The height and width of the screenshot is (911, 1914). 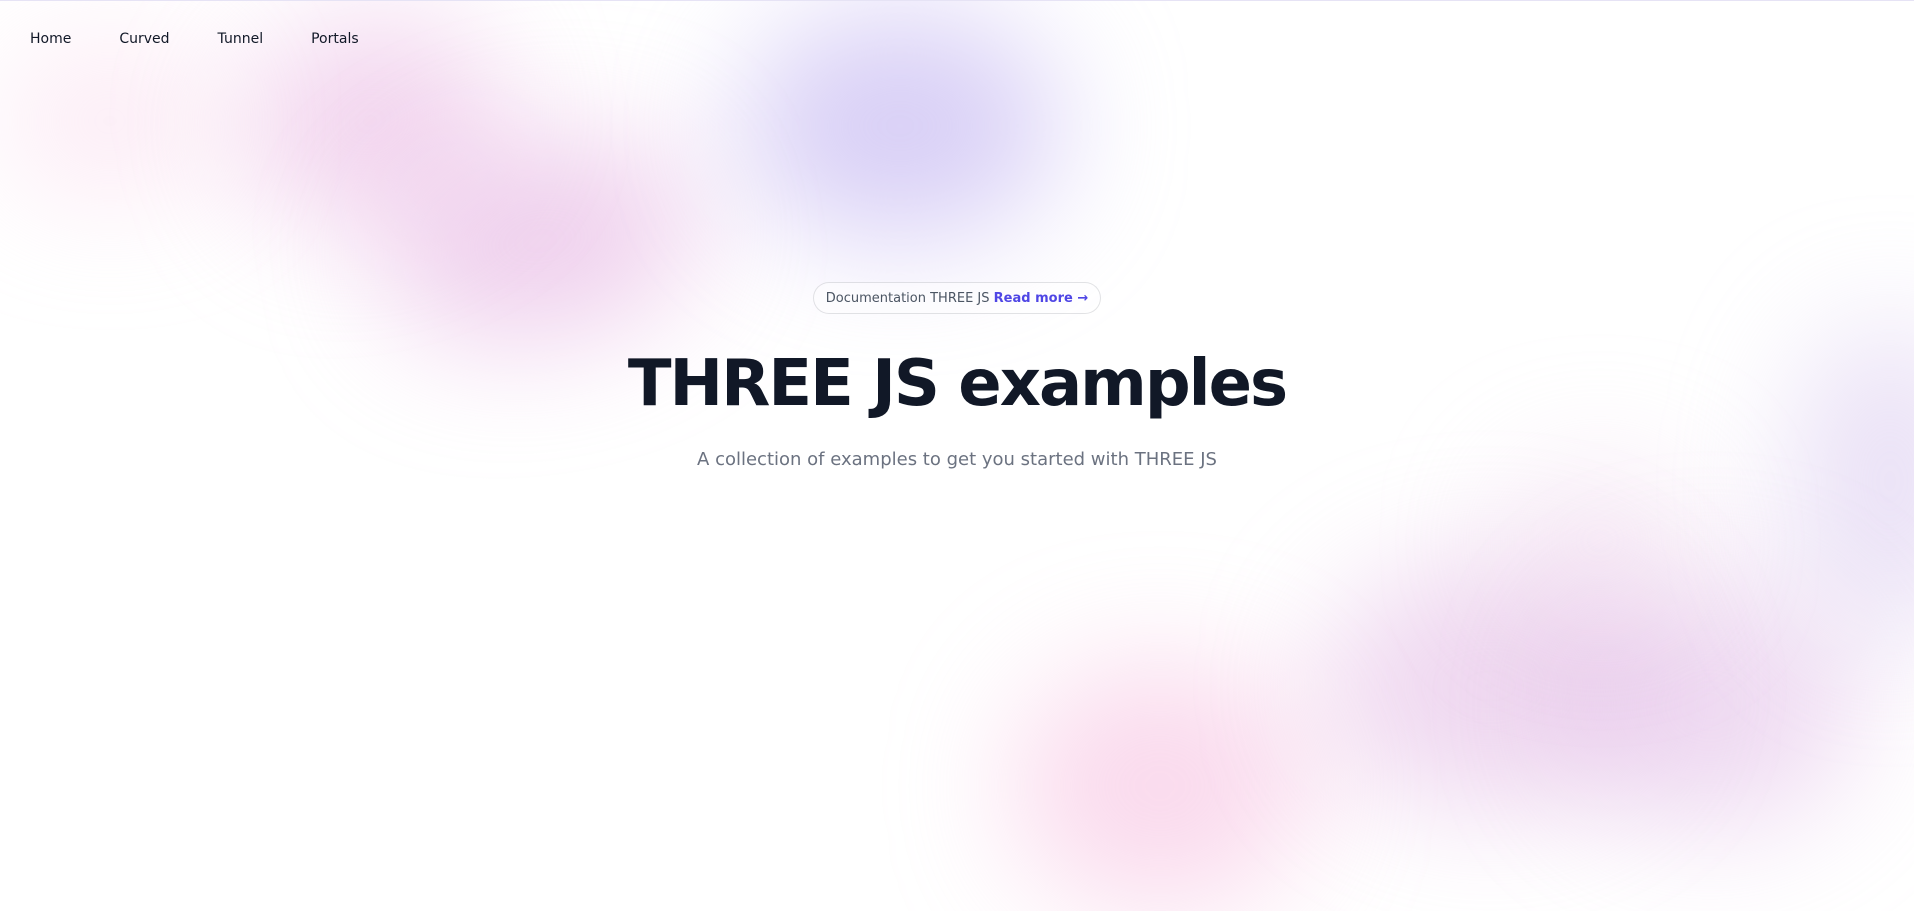 What do you see at coordinates (909, 298) in the screenshot?
I see `badge-text: Documentation THREE JS` at bounding box center [909, 298].